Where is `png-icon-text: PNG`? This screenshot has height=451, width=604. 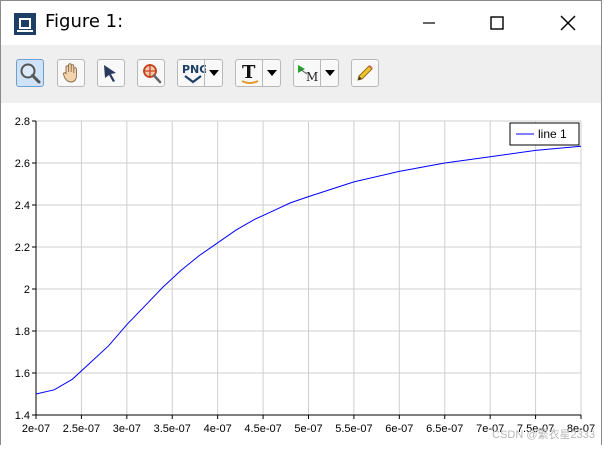 png-icon-text: PNG is located at coordinates (194, 69).